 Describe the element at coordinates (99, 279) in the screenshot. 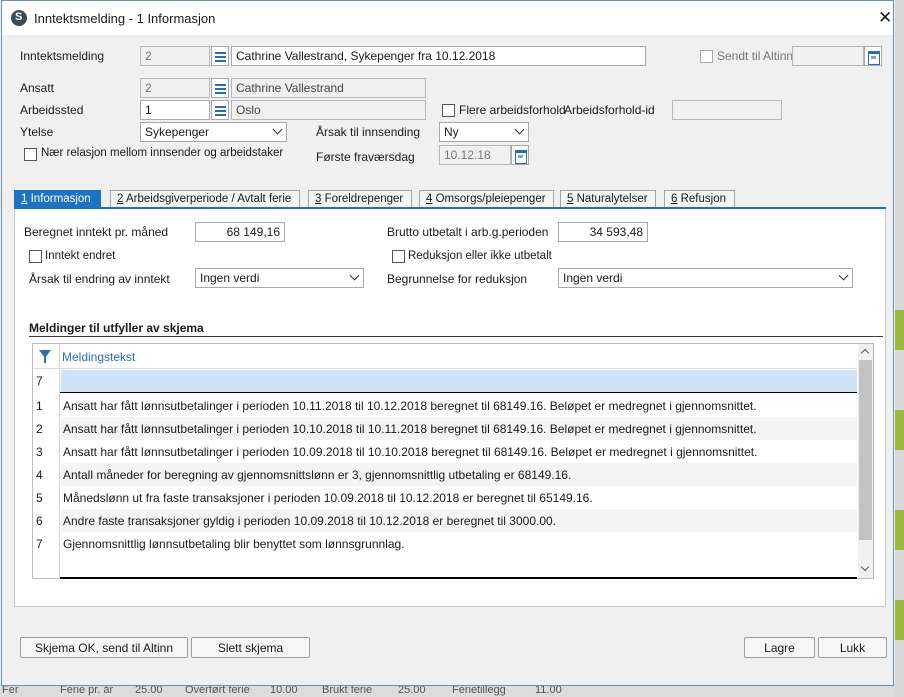

I see `aarsak-endring-label: Årsak til endring av inntekt` at that location.